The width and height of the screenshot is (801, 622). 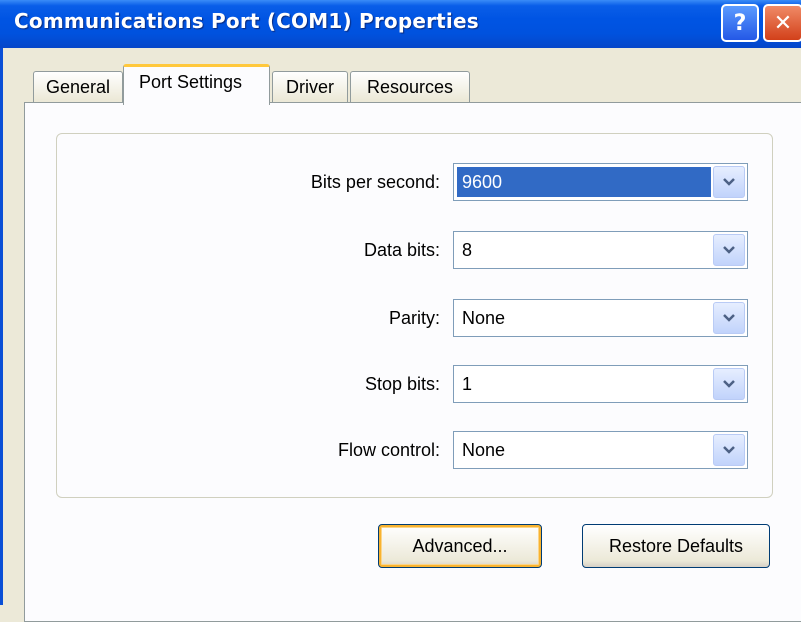 I want to click on tab-general: General, so click(x=78, y=87).